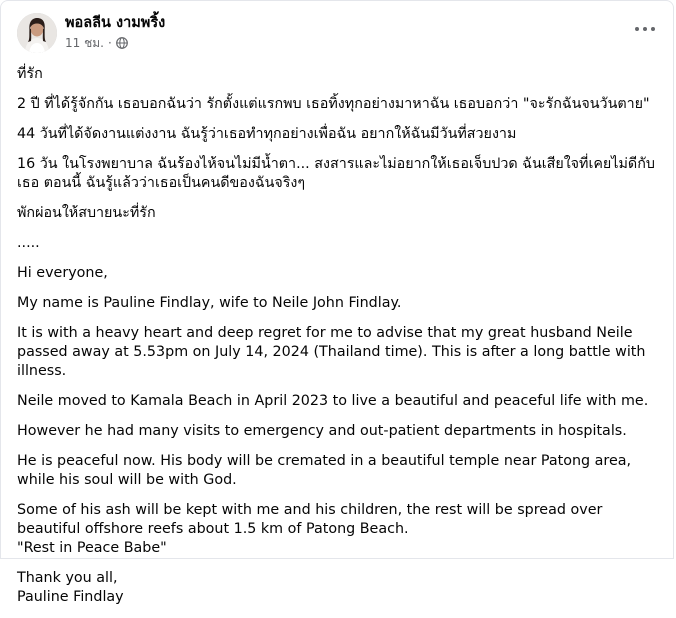 This screenshot has width=676, height=618. Describe the element at coordinates (30, 74) in the screenshot. I see `post-paragraph: ที่รัก` at that location.